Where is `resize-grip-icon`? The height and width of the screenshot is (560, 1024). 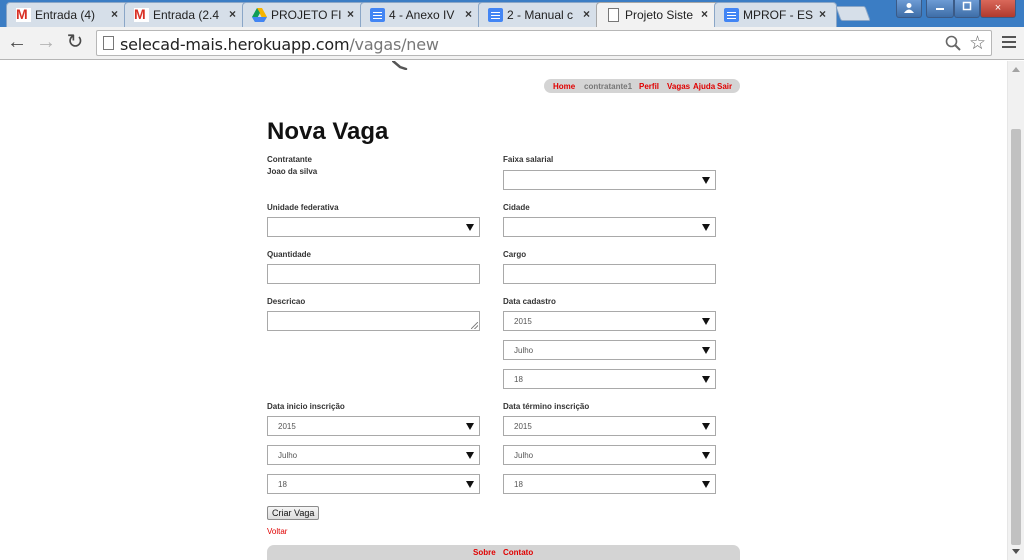 resize-grip-icon is located at coordinates (474, 325).